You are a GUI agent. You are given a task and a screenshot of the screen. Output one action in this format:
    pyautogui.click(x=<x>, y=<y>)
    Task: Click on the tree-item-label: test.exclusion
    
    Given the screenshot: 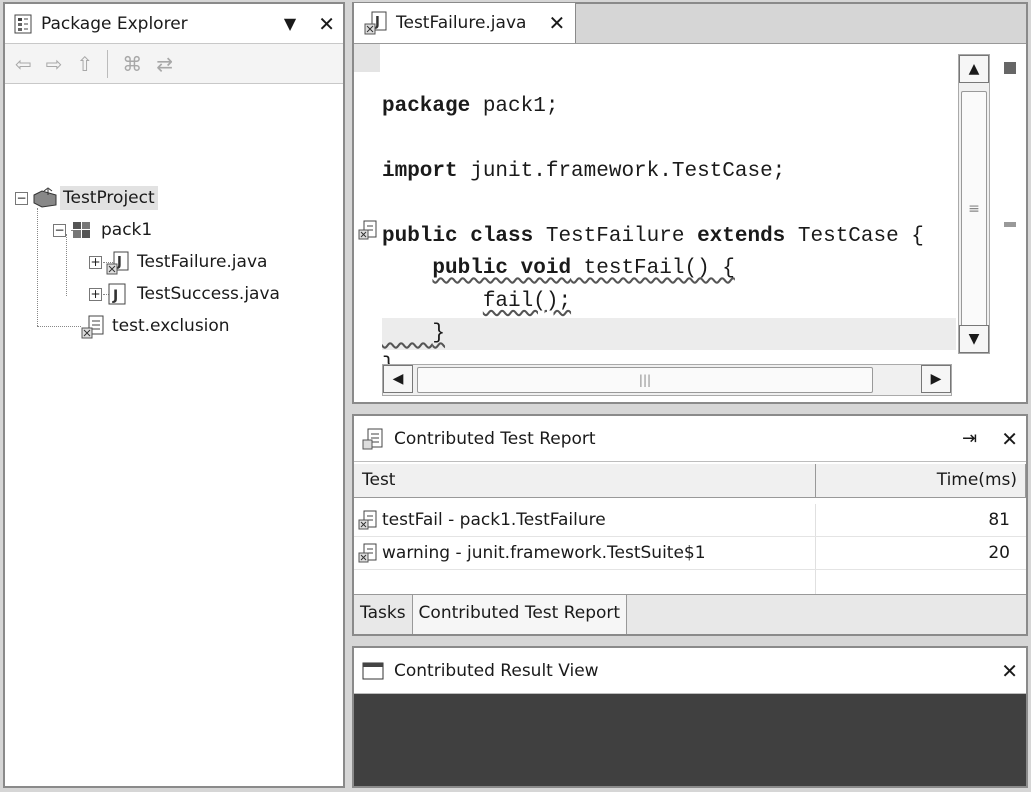 What is the action you would take?
    pyautogui.click(x=171, y=326)
    